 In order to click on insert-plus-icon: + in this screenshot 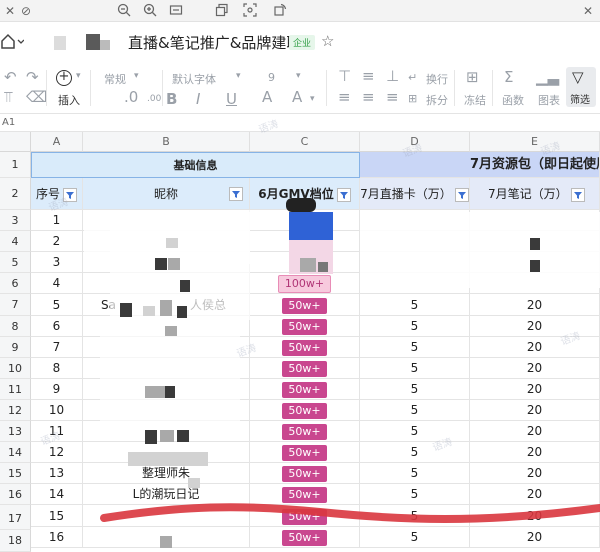, I will do `click(64, 78)`.